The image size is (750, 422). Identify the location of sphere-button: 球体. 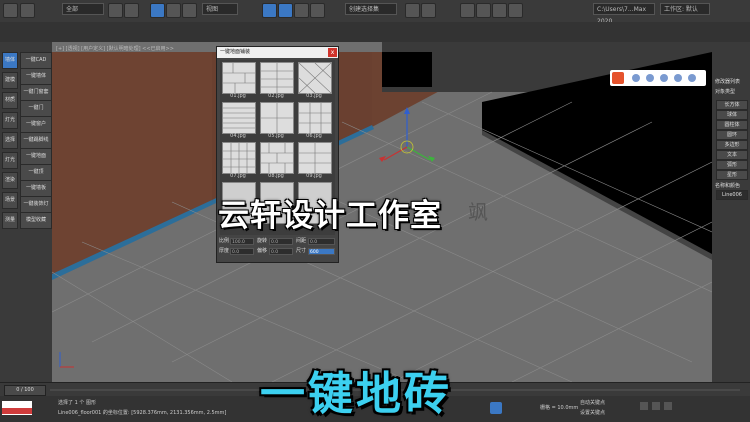
(732, 115).